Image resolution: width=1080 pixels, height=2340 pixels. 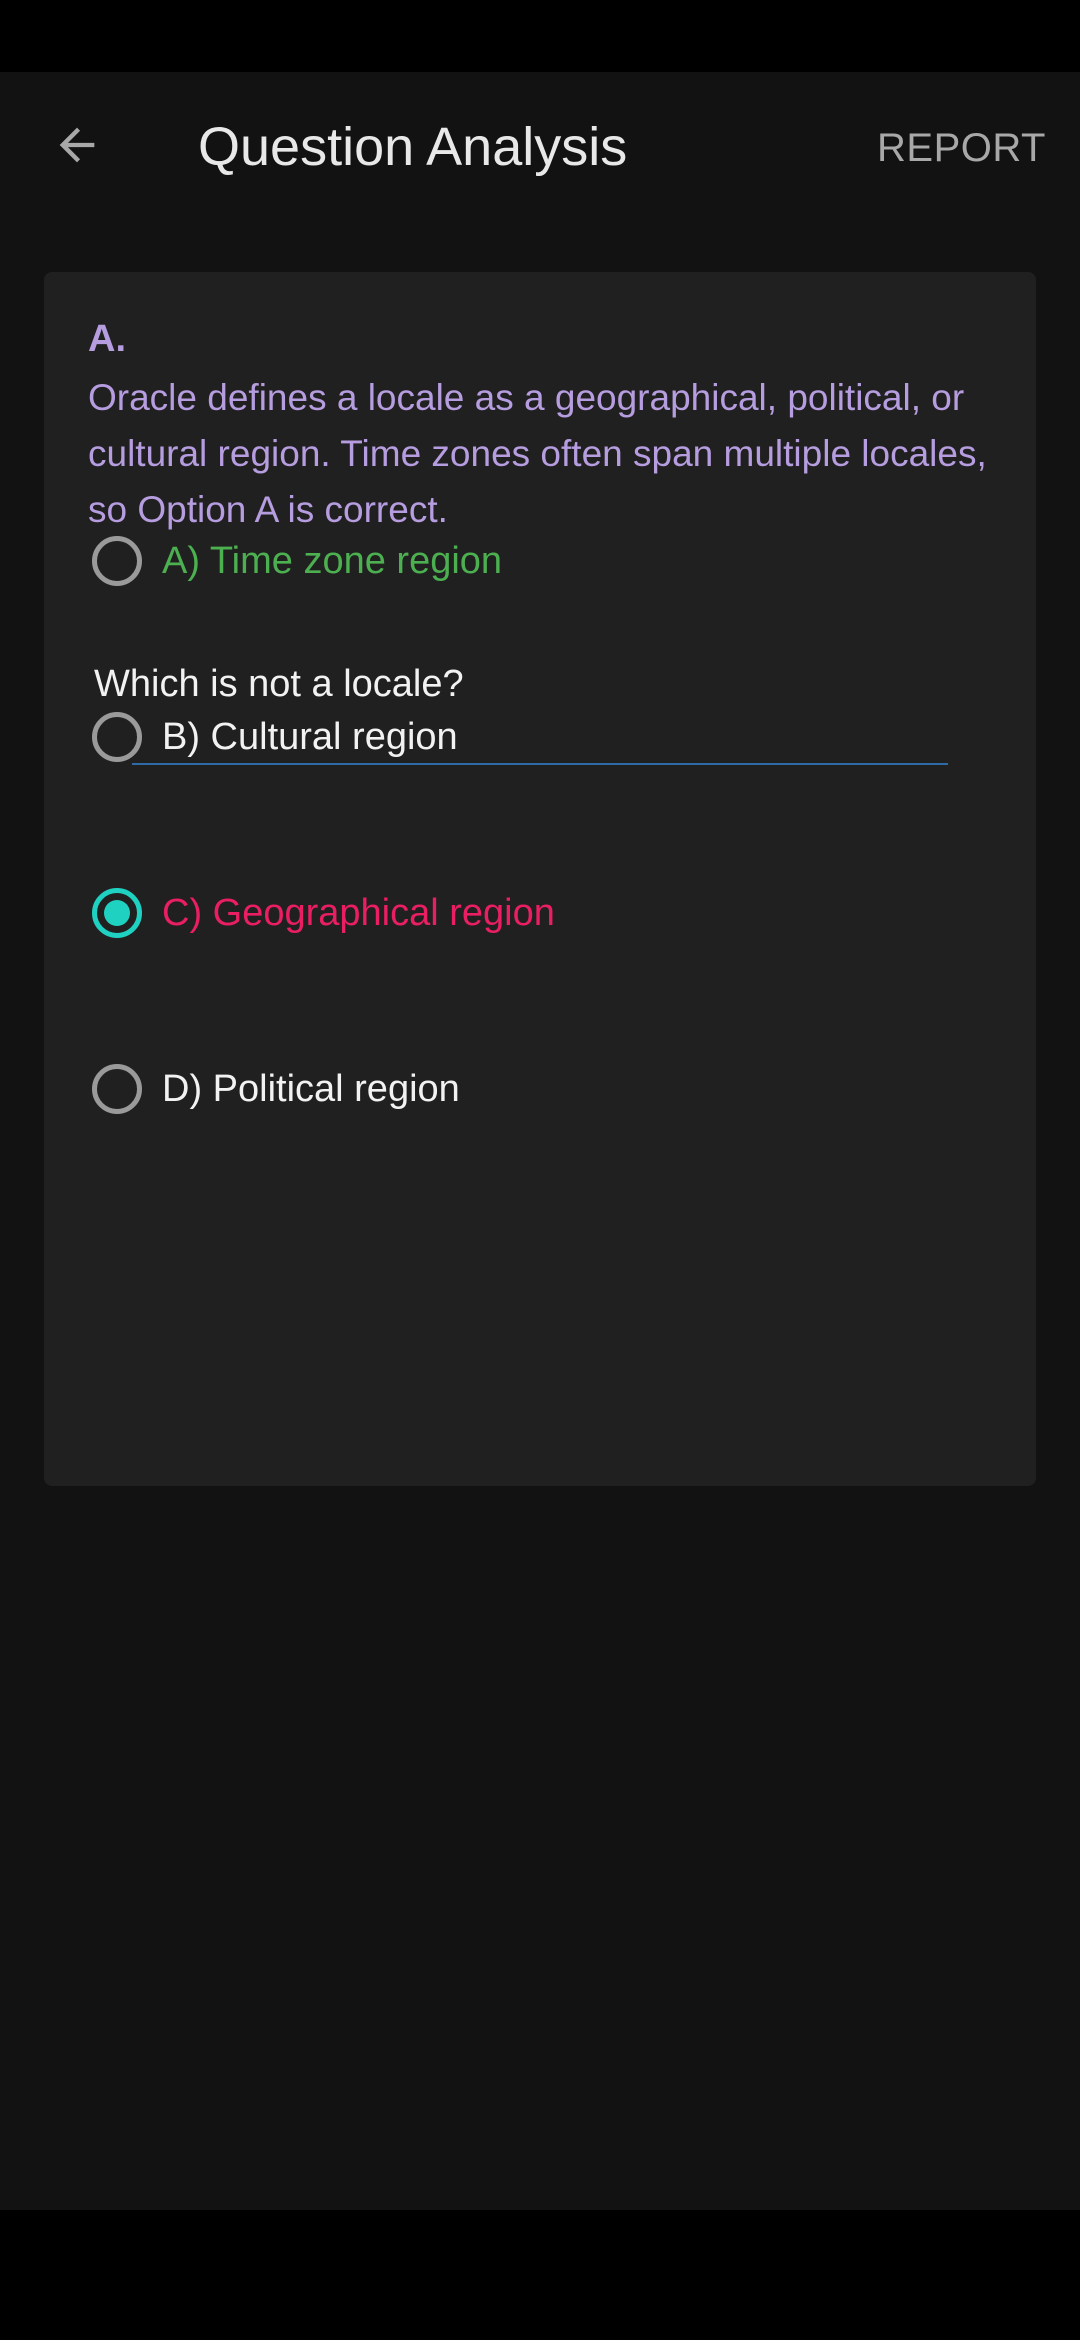 What do you see at coordinates (961, 148) in the screenshot?
I see `report-button: REPORT` at bounding box center [961, 148].